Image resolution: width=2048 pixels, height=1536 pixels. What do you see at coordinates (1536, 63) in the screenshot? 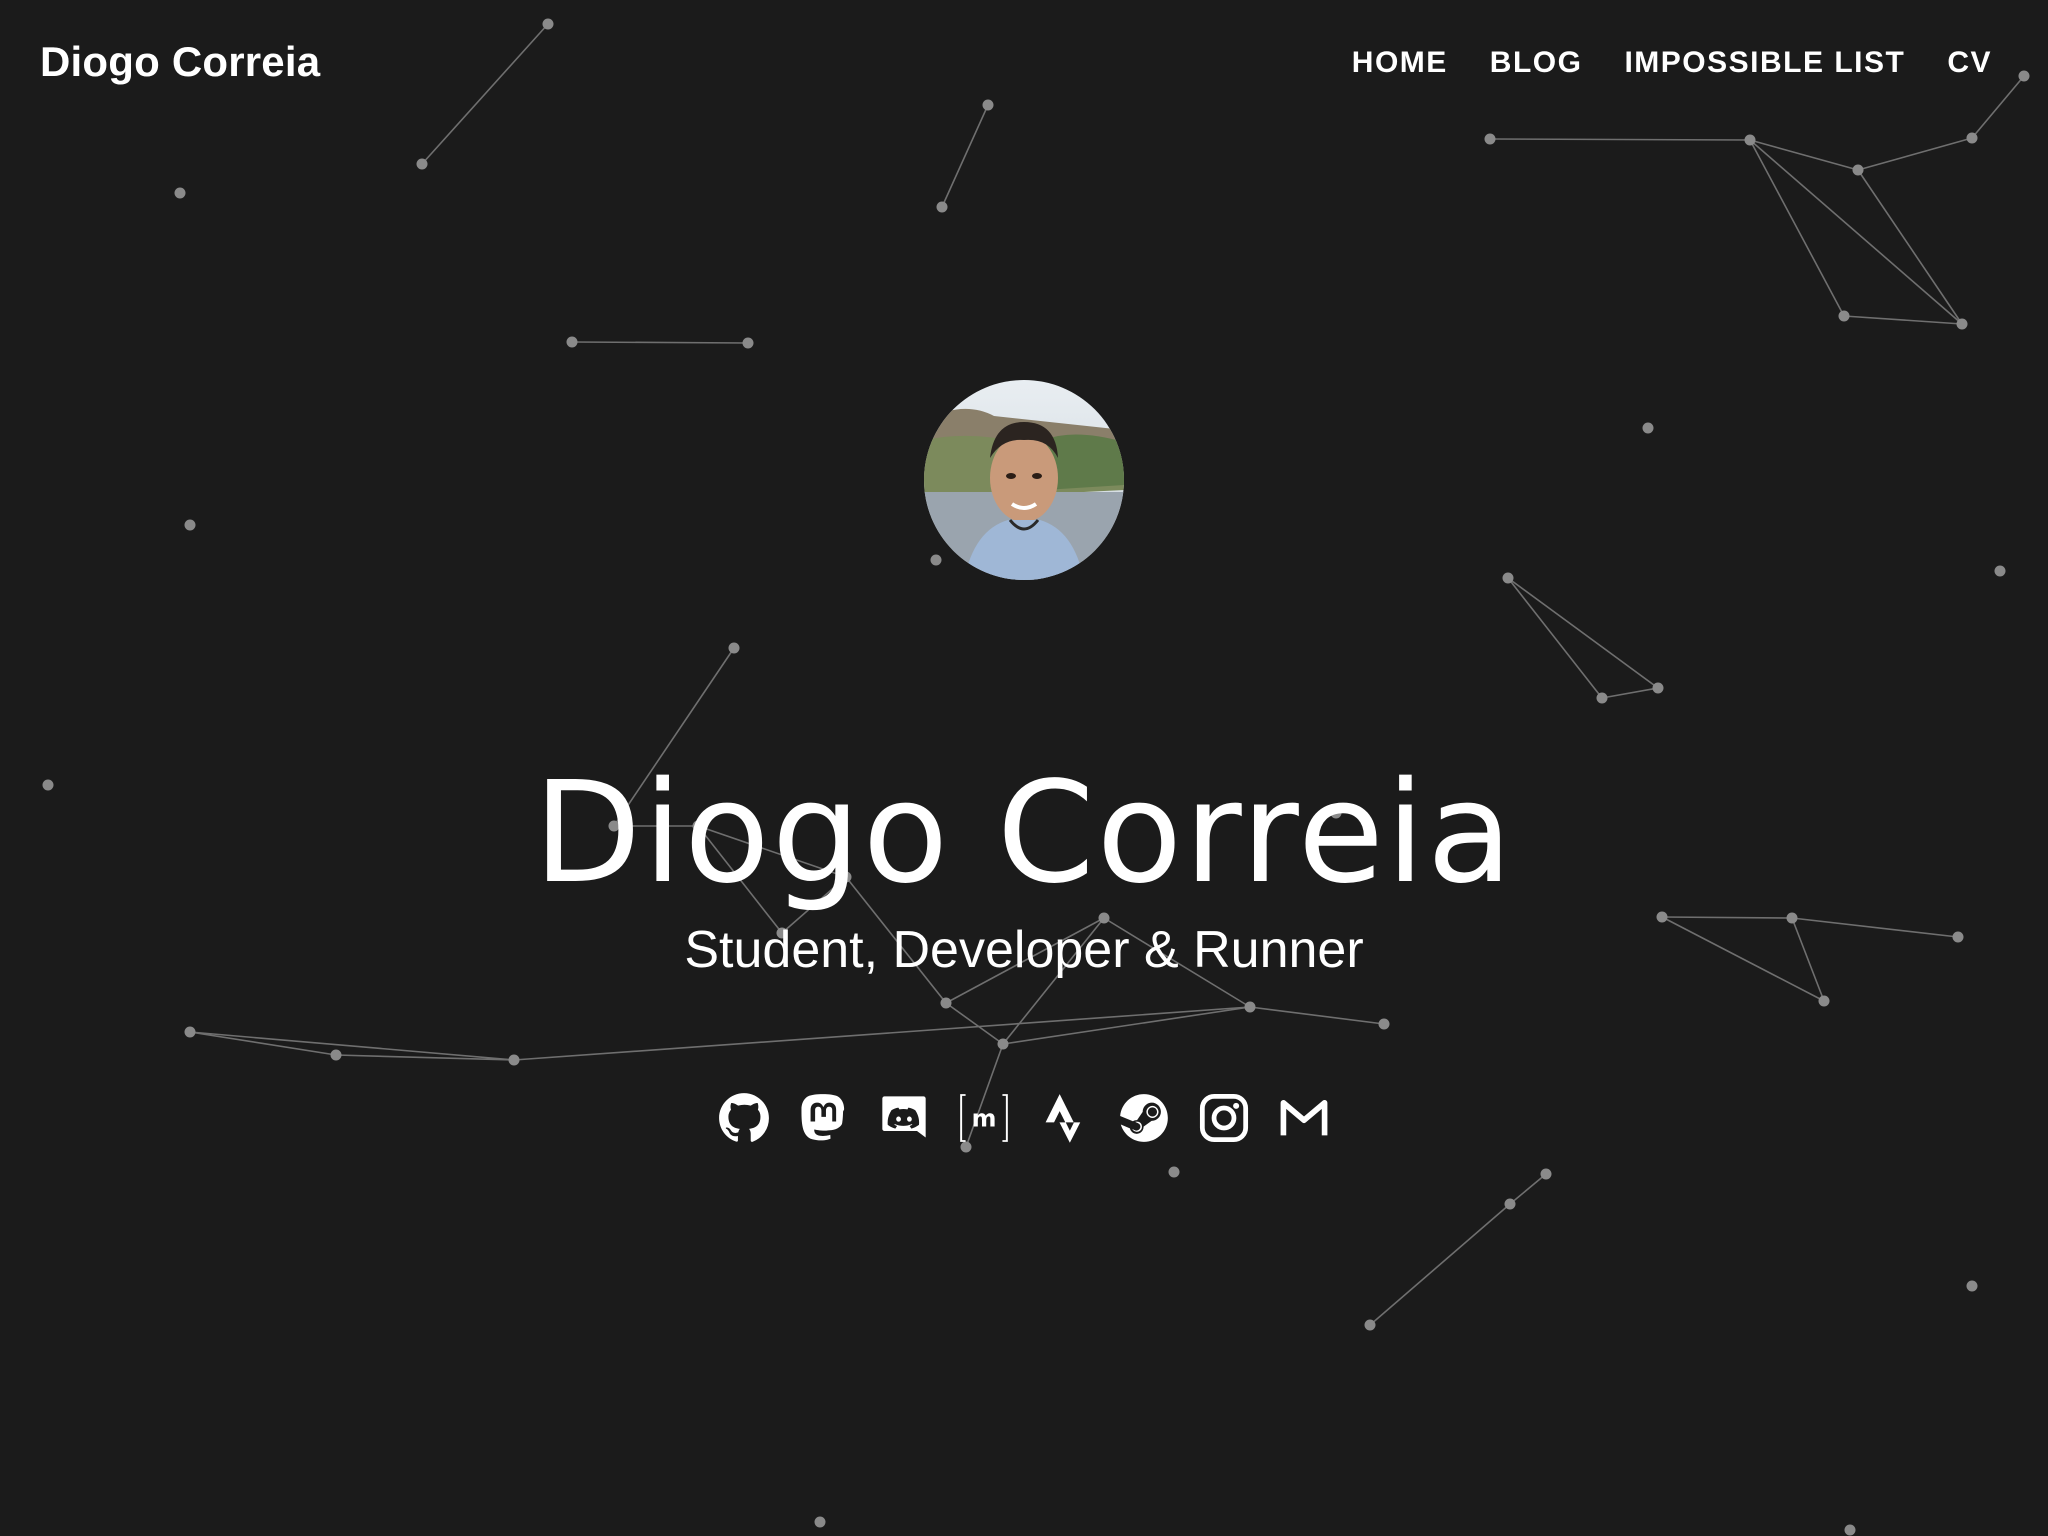
I see `nav-blog-link: BLOG` at bounding box center [1536, 63].